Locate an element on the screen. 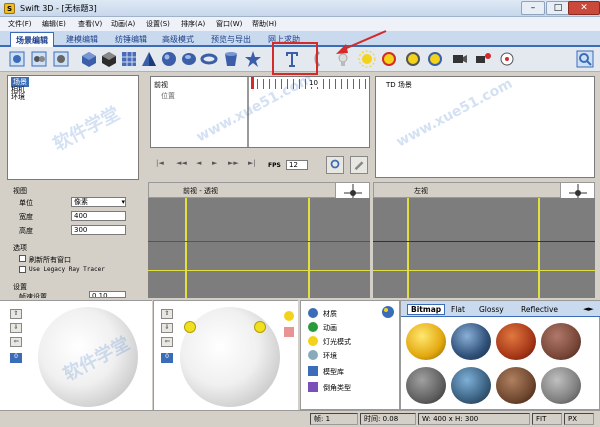 This screenshot has width=600, height=427. rotate-up-button: ⇧ is located at coordinates (16, 314).